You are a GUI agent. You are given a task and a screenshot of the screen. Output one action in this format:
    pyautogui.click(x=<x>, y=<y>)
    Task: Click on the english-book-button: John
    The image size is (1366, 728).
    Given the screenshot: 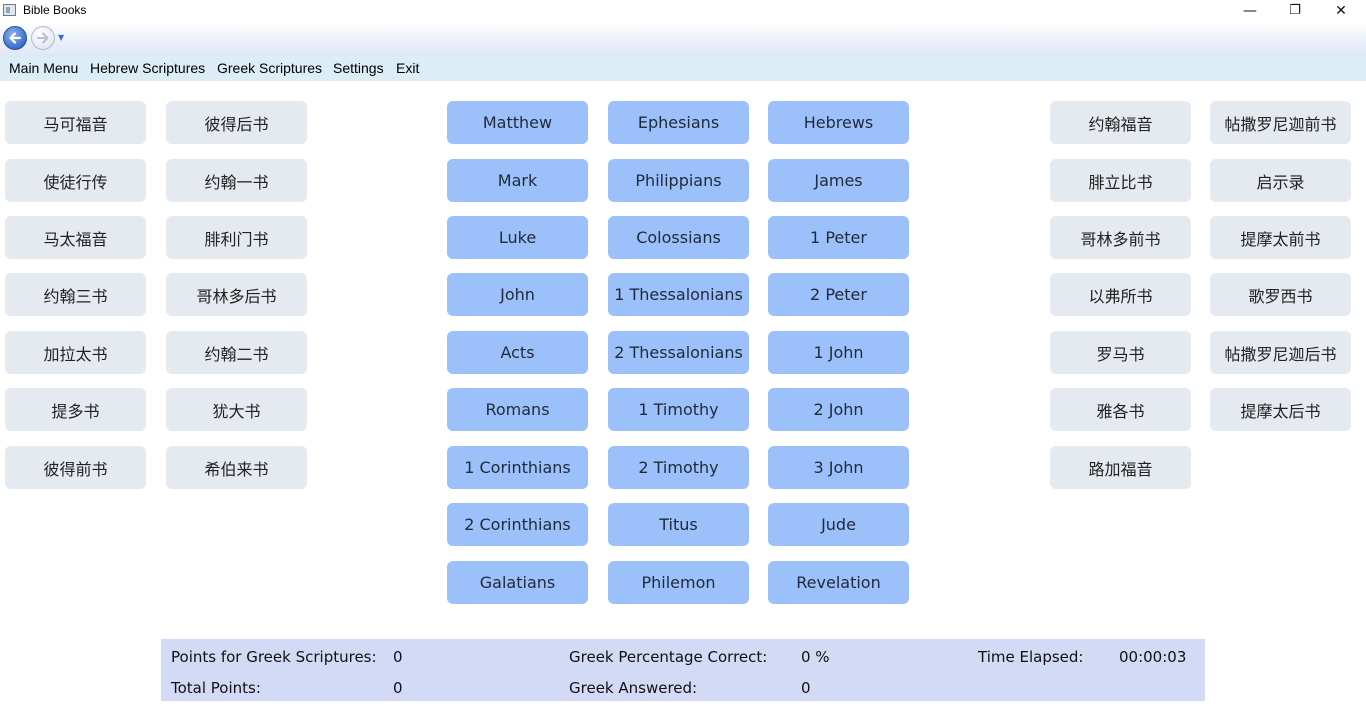 What is the action you would take?
    pyautogui.click(x=517, y=294)
    